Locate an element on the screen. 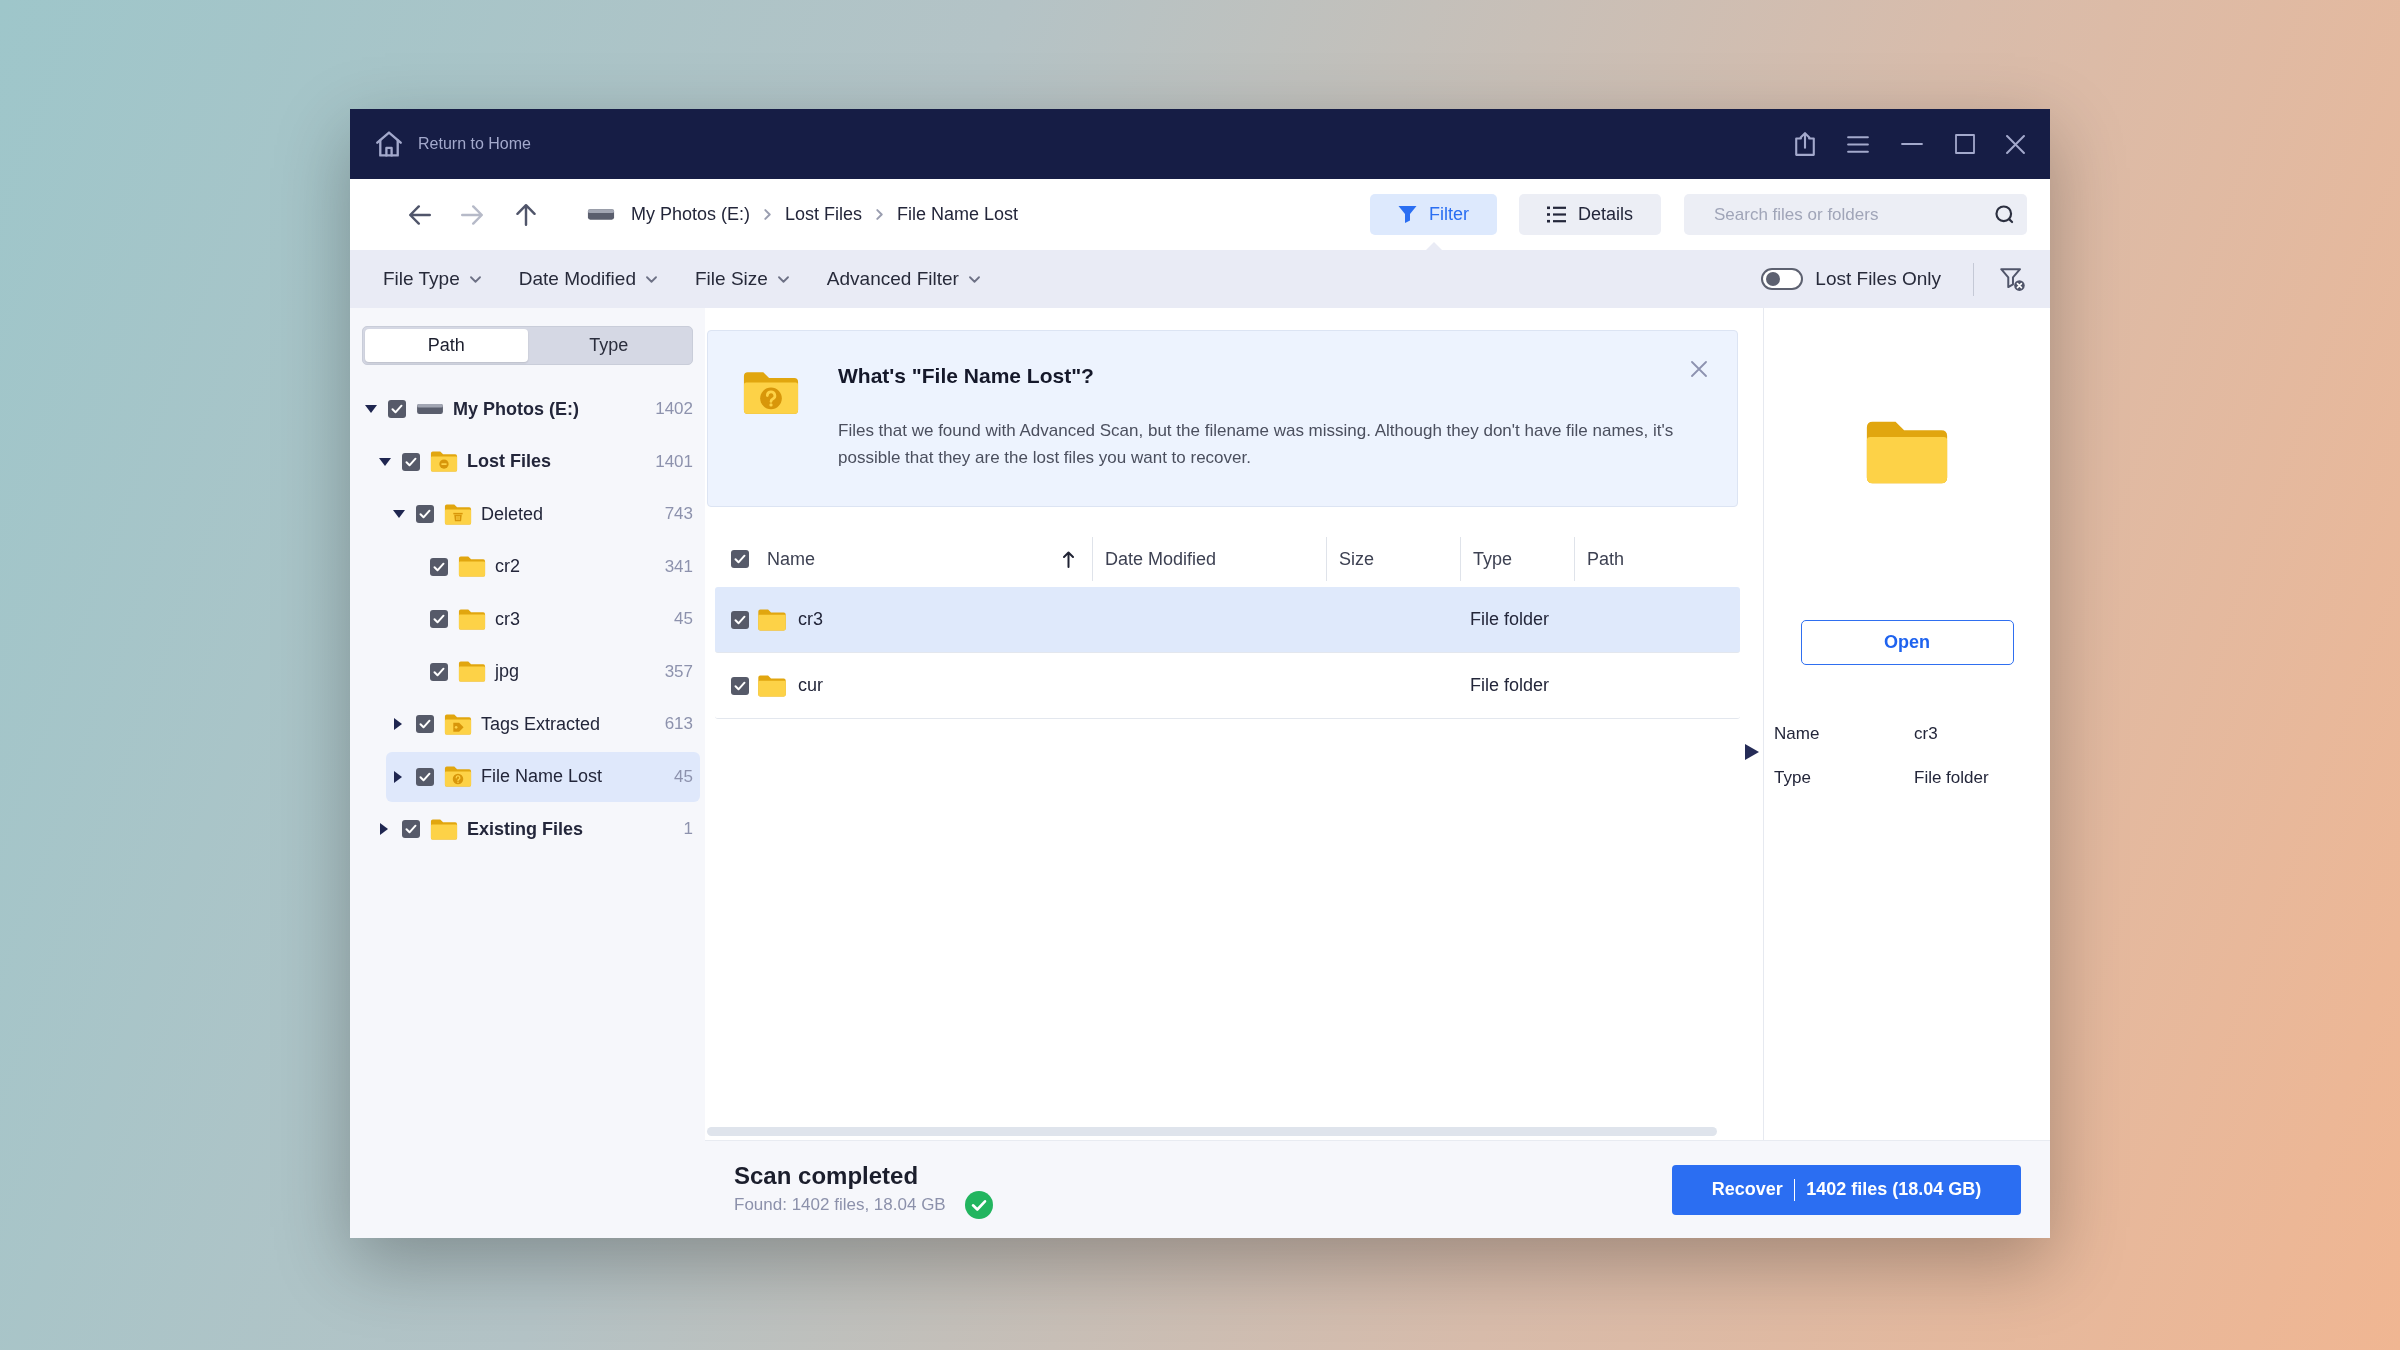 The width and height of the screenshot is (2400, 1350). field-value: cr3 is located at coordinates (1926, 734).